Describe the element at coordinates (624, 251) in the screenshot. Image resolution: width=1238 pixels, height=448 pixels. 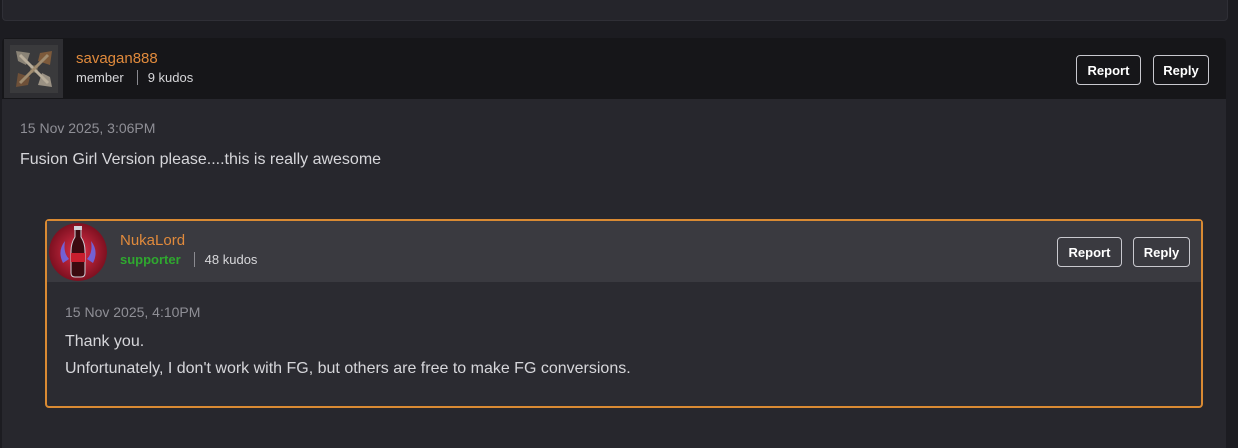
I see `reply-header: NukaLord supporter 48 kudos Report Reply` at that location.